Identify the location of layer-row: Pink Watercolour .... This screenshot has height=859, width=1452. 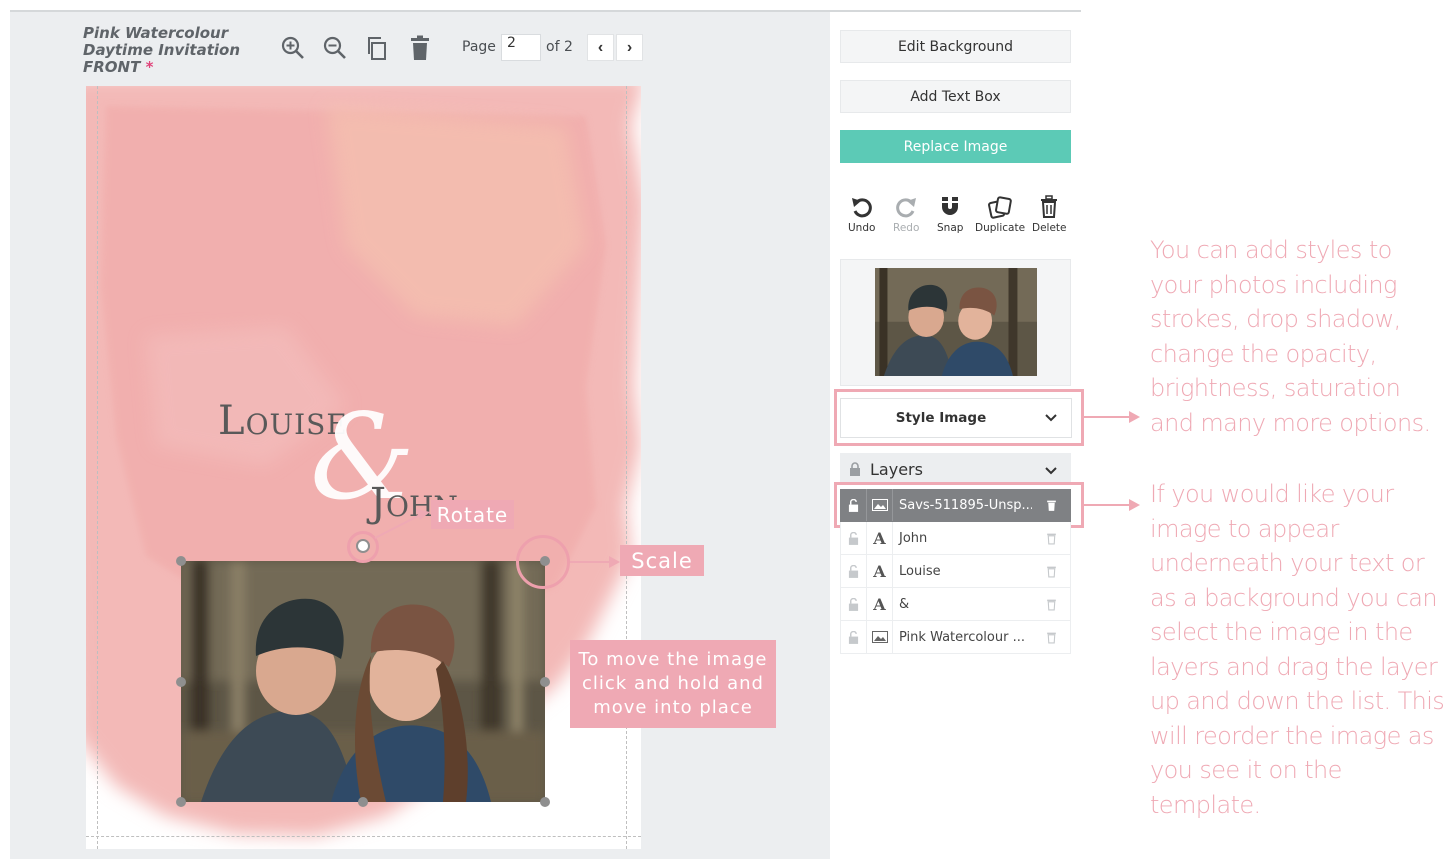
(955, 637).